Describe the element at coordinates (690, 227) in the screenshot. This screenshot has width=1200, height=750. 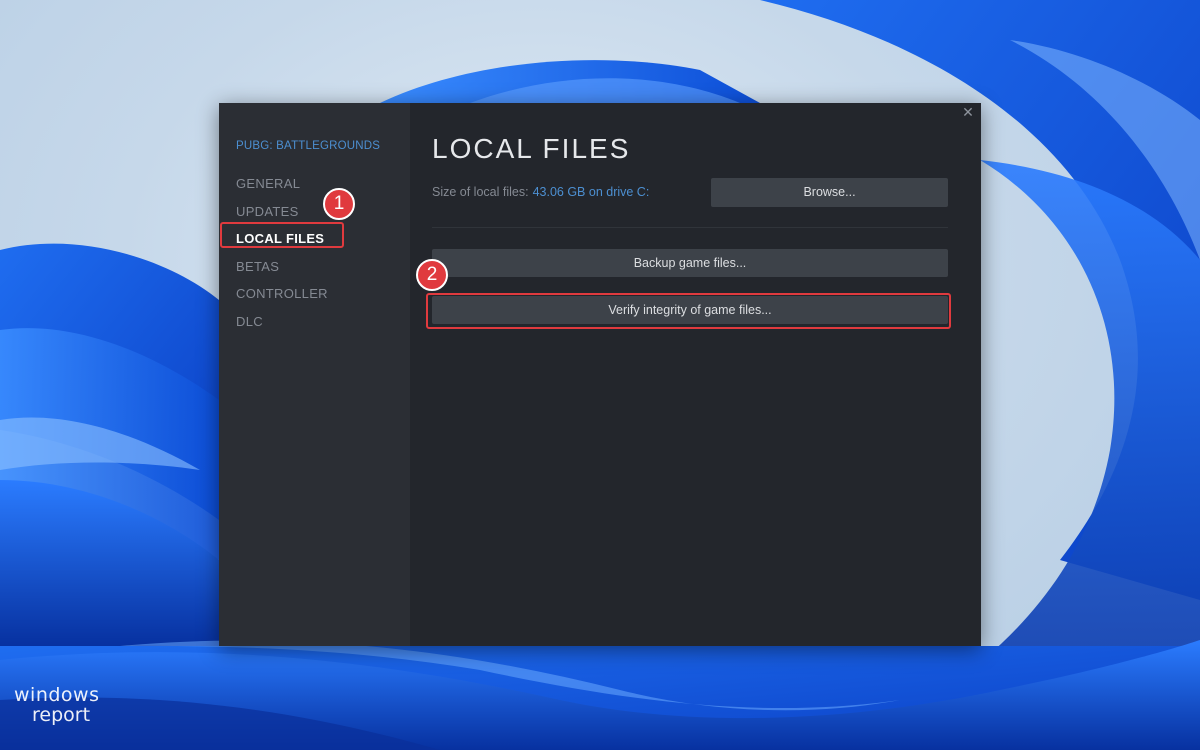
I see `divider` at that location.